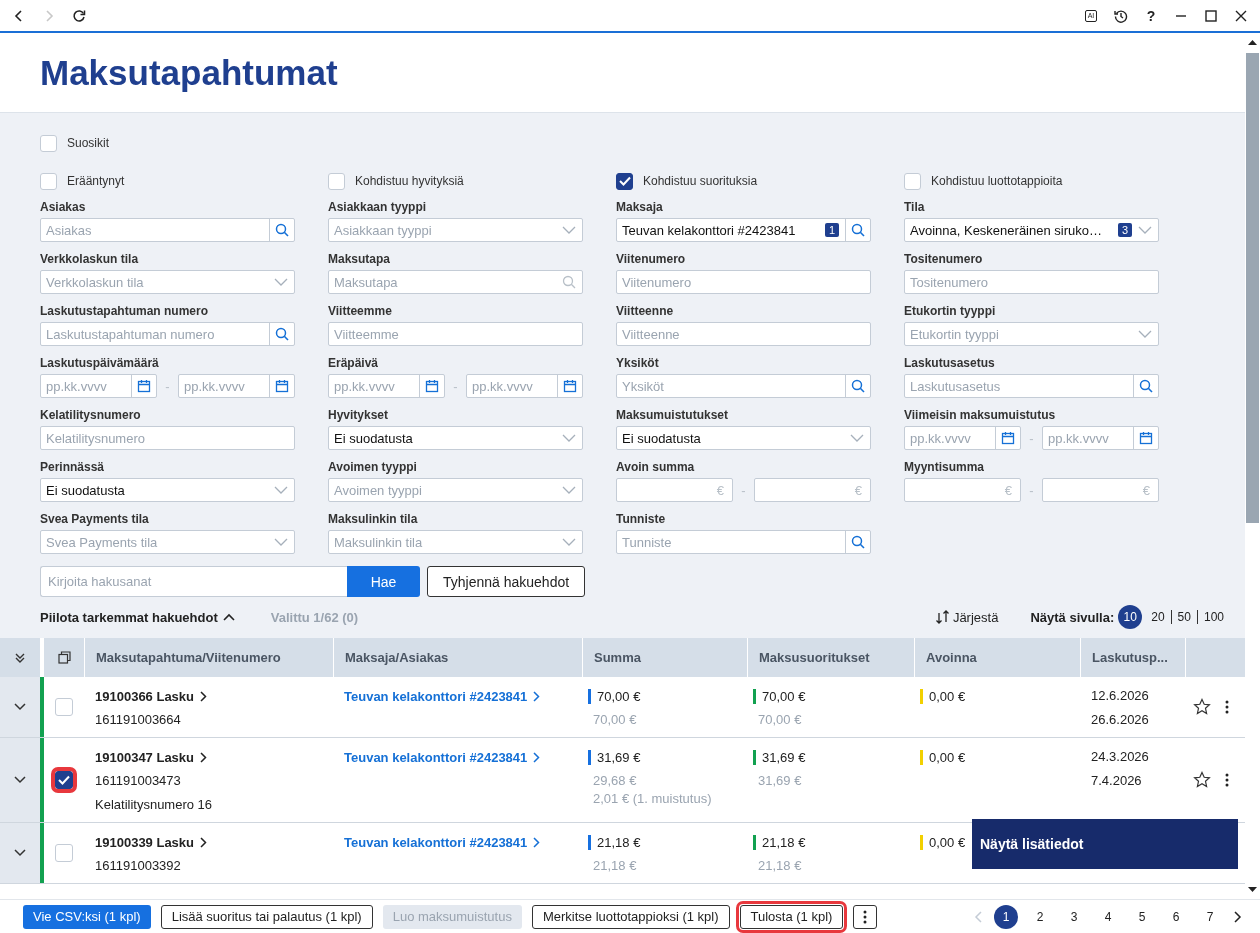  Describe the element at coordinates (743, 230) in the screenshot. I see `search-field: Teuvan kelakonttori #2423841 1` at that location.